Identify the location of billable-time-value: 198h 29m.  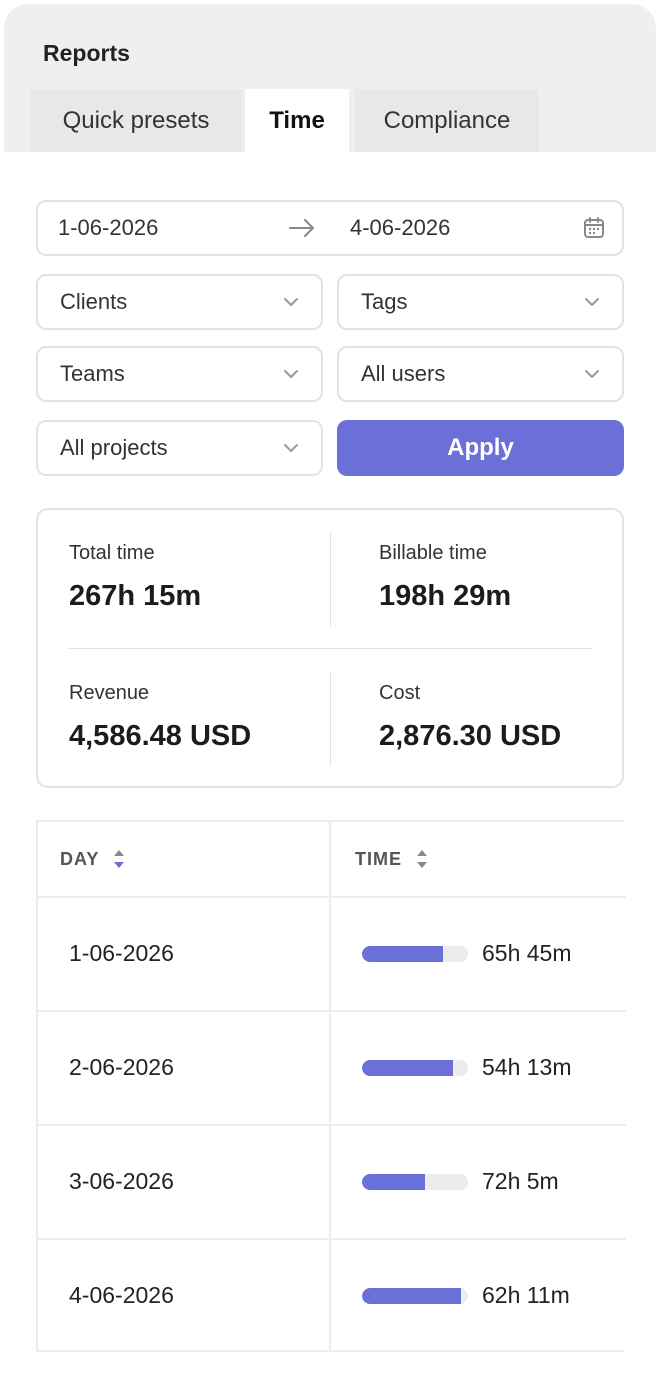
(445, 596).